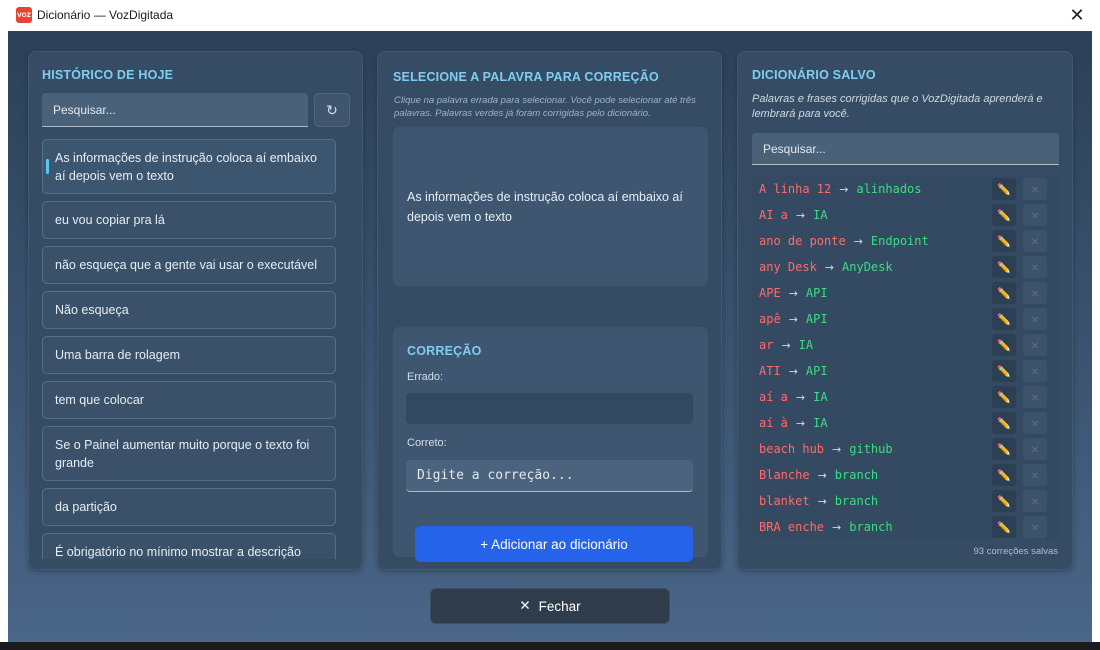 The height and width of the screenshot is (650, 1100). What do you see at coordinates (526, 77) in the screenshot?
I see `select-word-title: SELECIONE A PALAVRA PARA CORREÇÃO` at bounding box center [526, 77].